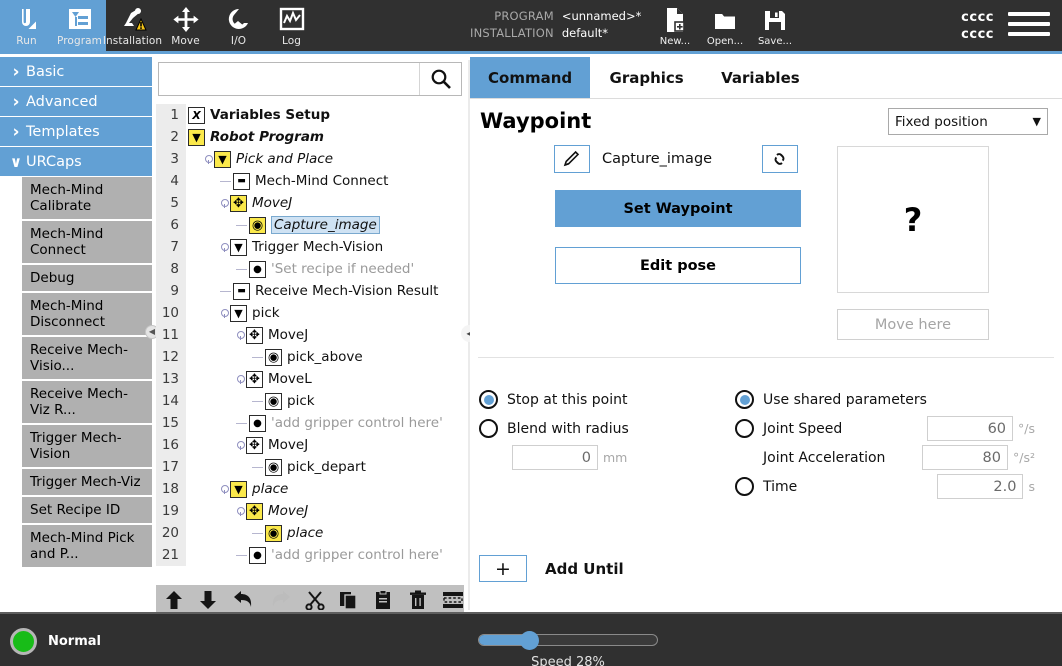  Describe the element at coordinates (941, 121) in the screenshot. I see `position-type-value: Fixed position` at that location.